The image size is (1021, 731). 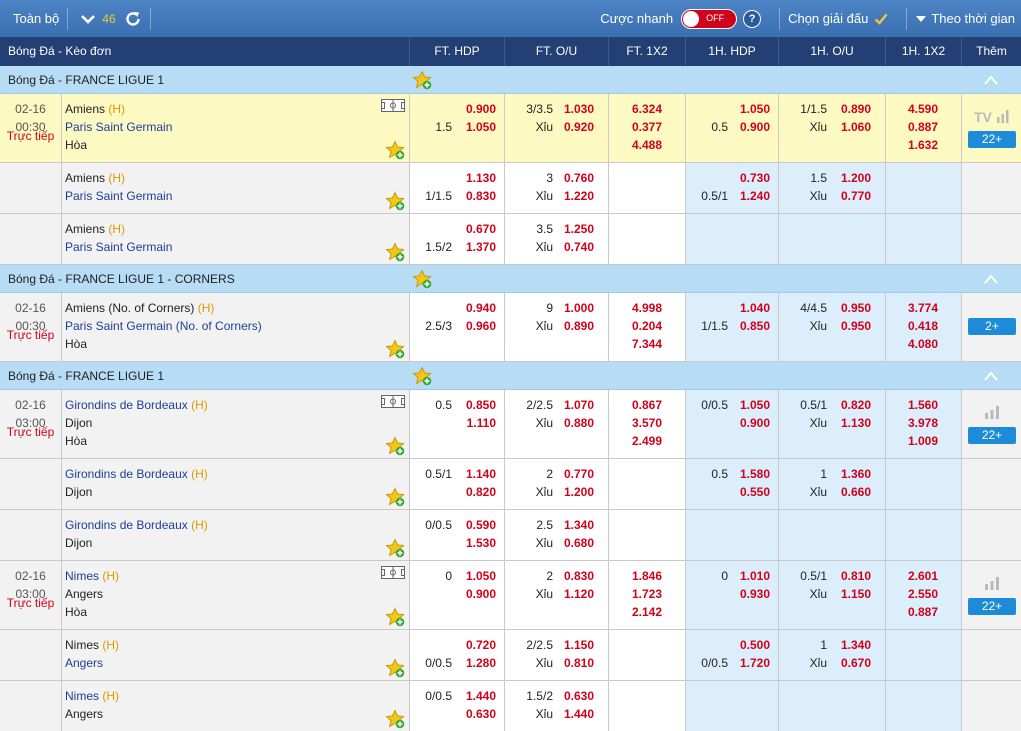 What do you see at coordinates (647, 576) in the screenshot?
I see `odds-value: 1.846` at bounding box center [647, 576].